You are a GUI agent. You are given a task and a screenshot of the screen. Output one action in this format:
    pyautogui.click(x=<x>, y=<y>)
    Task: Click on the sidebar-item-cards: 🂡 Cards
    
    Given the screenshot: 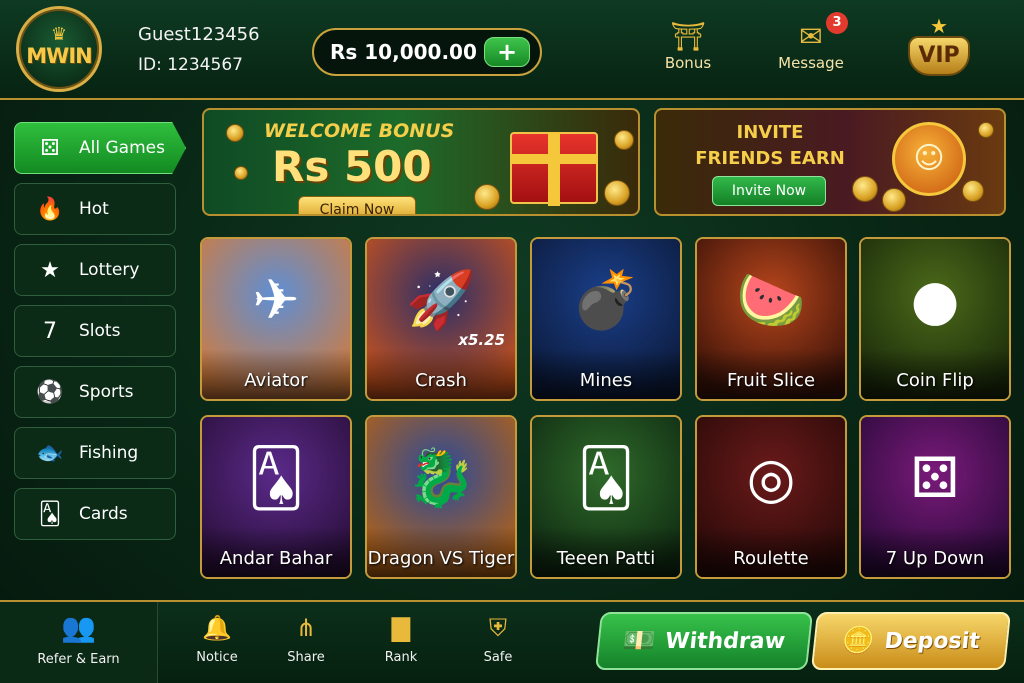 What is the action you would take?
    pyautogui.click(x=95, y=514)
    